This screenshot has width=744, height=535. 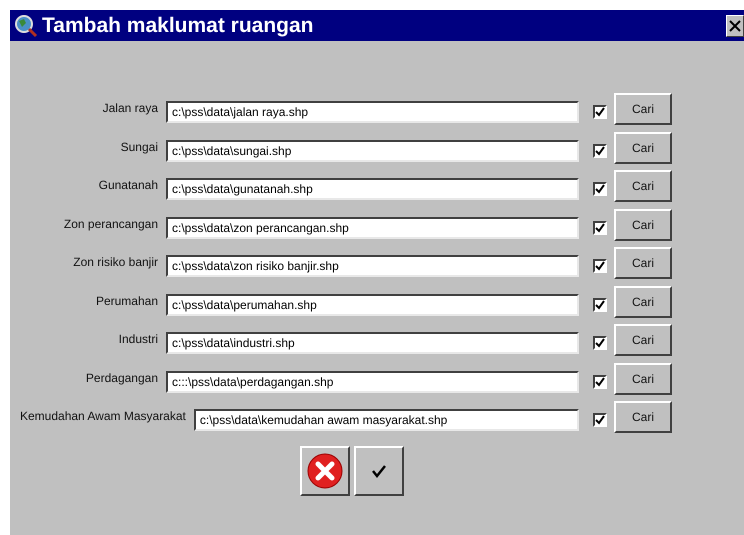 I want to click on close-button, so click(x=735, y=25).